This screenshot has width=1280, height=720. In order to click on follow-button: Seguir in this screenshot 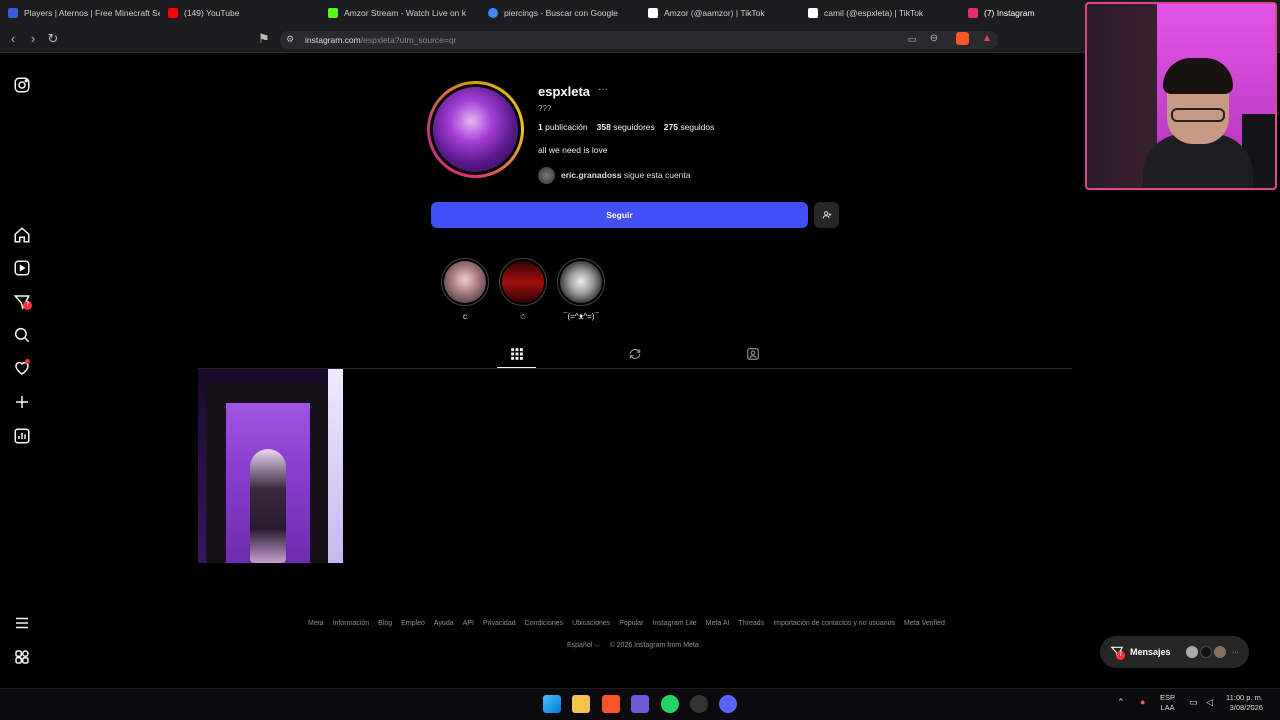, I will do `click(619, 215)`.